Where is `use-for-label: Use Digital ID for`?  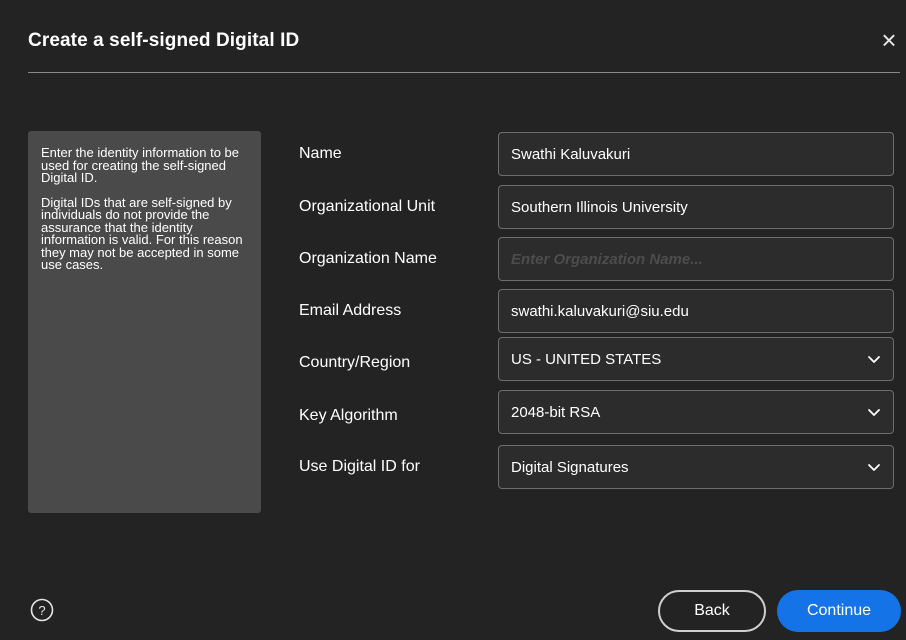 use-for-label: Use Digital ID for is located at coordinates (359, 466).